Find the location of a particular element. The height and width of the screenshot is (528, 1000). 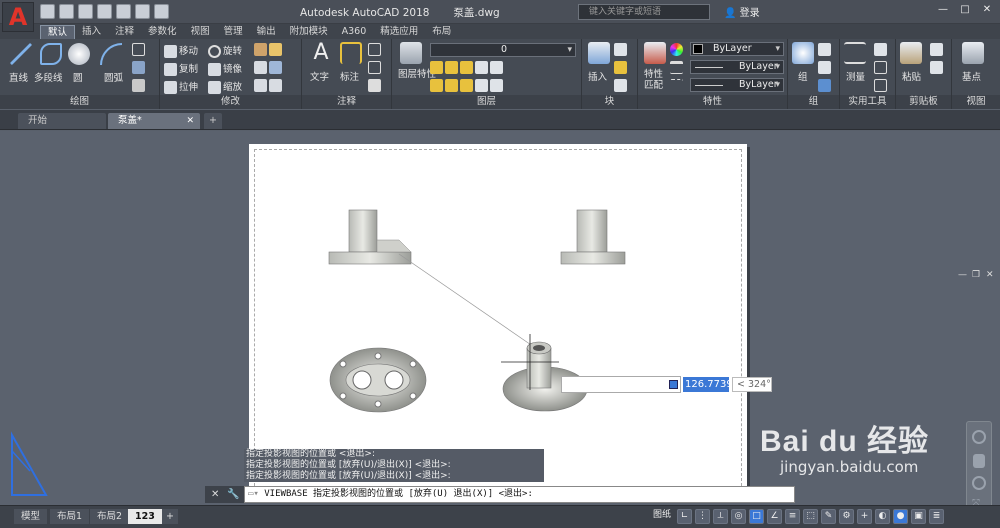

lock-icon is located at coordinates (673, 384).